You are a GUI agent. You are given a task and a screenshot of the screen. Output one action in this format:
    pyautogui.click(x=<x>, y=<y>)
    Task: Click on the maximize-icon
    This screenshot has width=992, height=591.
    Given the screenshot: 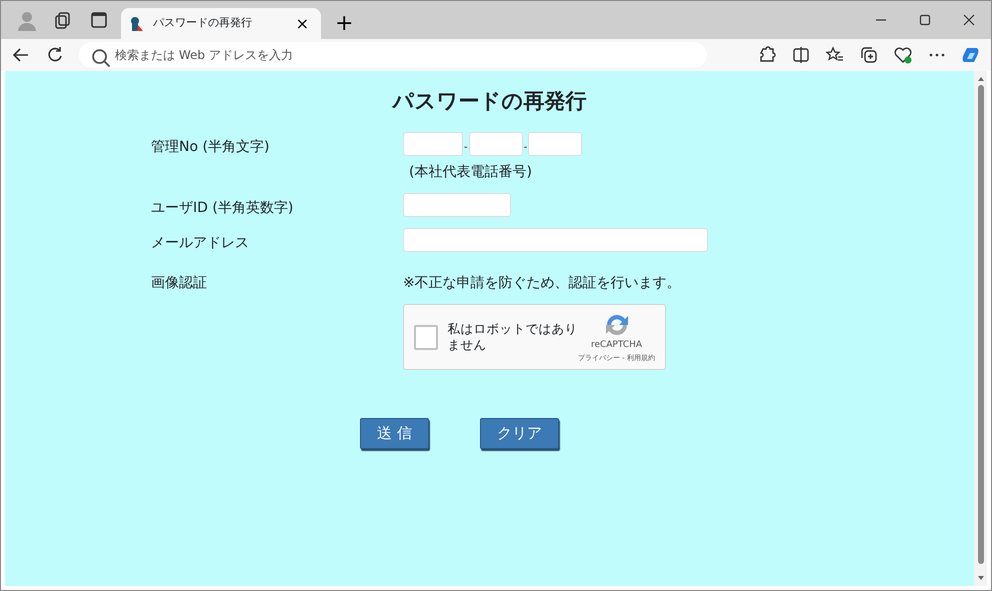 What is the action you would take?
    pyautogui.click(x=925, y=20)
    